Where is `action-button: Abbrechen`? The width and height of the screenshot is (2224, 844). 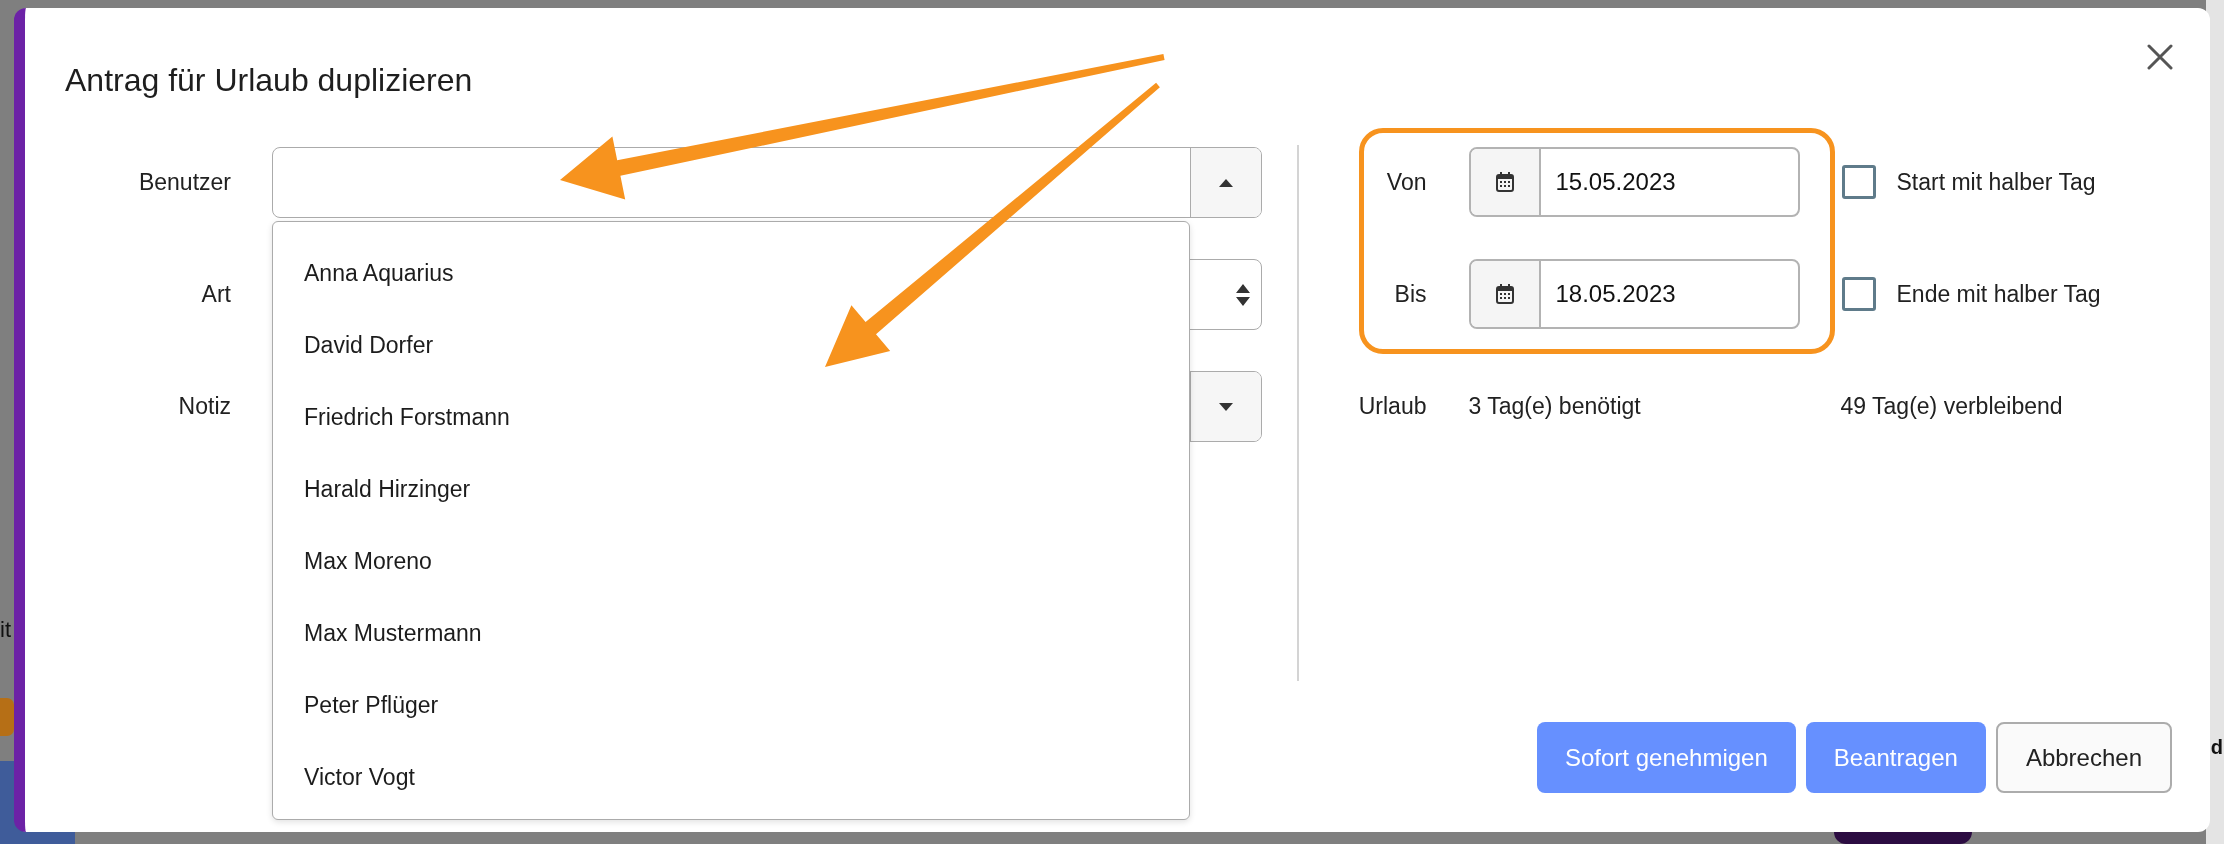 action-button: Abbrechen is located at coordinates (2083, 757).